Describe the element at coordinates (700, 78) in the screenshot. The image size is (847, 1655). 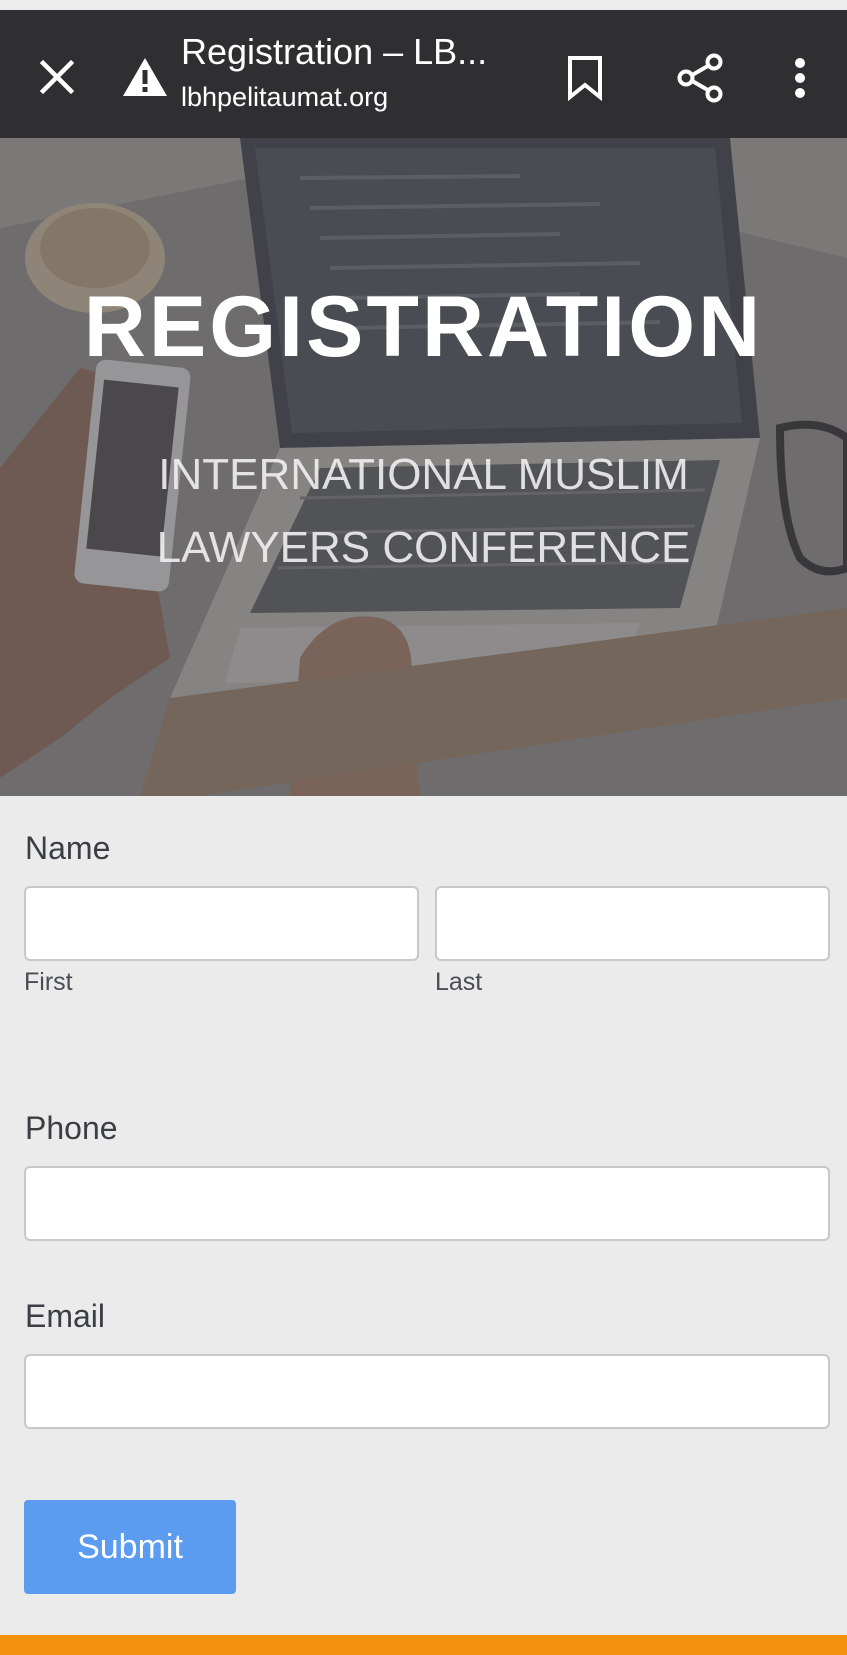
I see `share-icon` at that location.